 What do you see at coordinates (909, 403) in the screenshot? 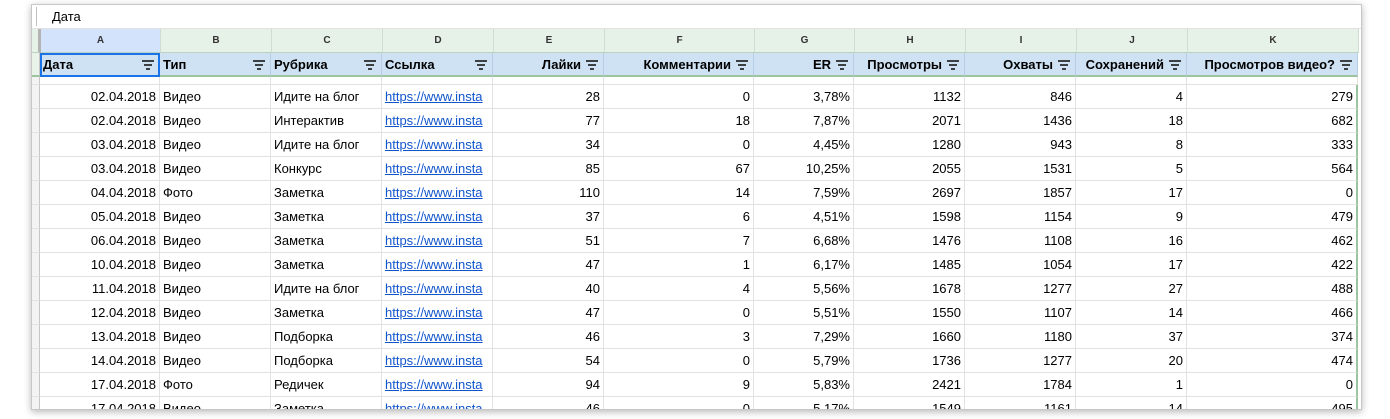
I see `table-cell: 1549` at bounding box center [909, 403].